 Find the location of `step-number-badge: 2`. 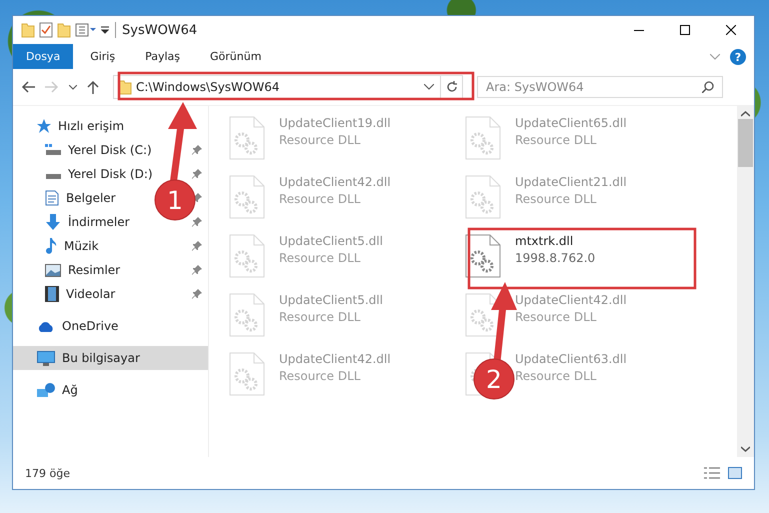

step-number-badge: 2 is located at coordinates (494, 379).